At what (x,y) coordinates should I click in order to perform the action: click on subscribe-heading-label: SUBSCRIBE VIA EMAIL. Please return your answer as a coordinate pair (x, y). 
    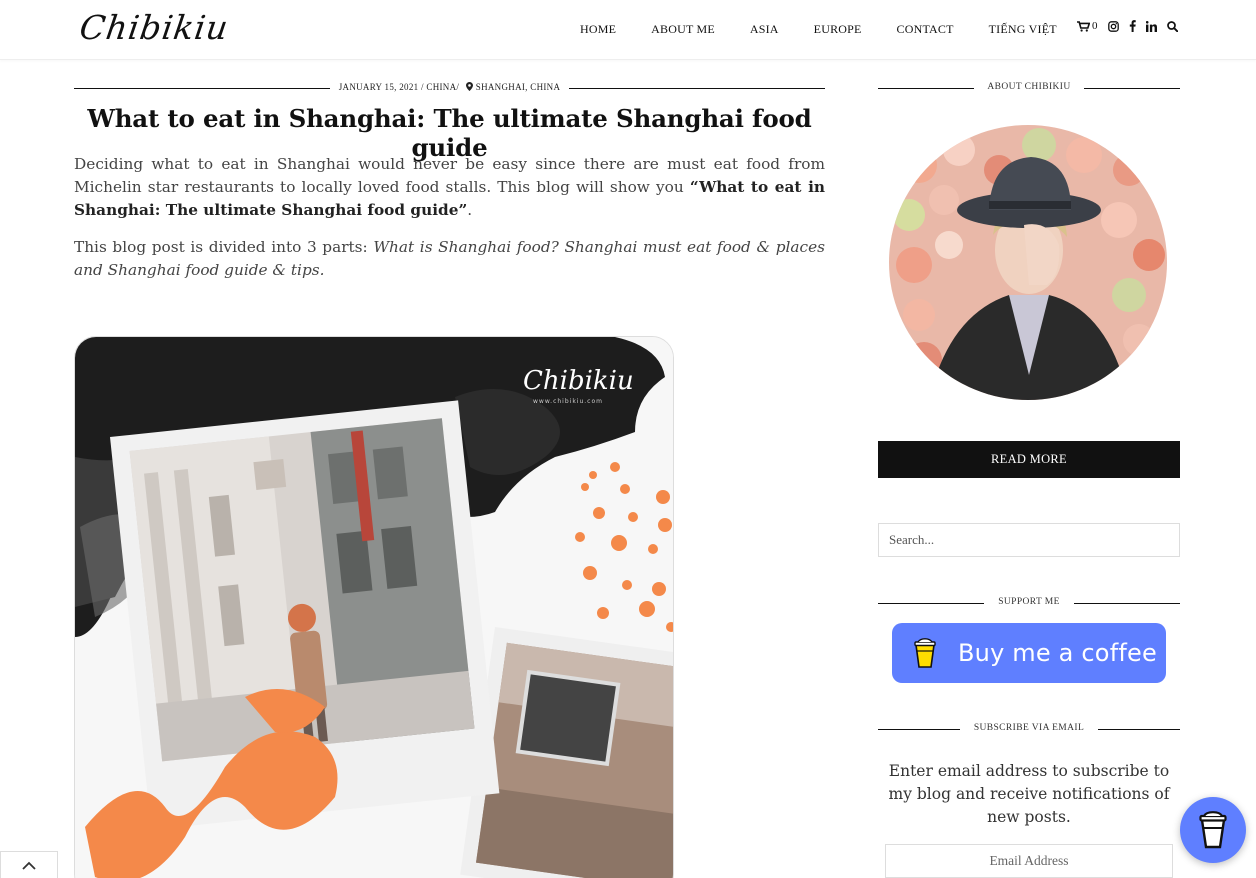
    Looking at the image, I should click on (1029, 728).